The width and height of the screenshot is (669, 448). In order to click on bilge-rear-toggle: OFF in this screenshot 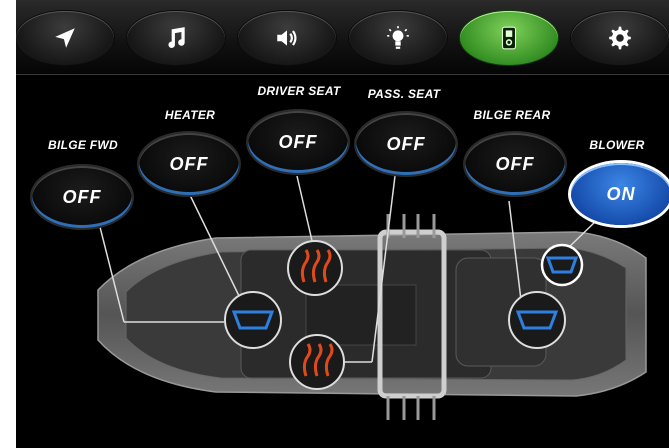, I will do `click(515, 164)`.